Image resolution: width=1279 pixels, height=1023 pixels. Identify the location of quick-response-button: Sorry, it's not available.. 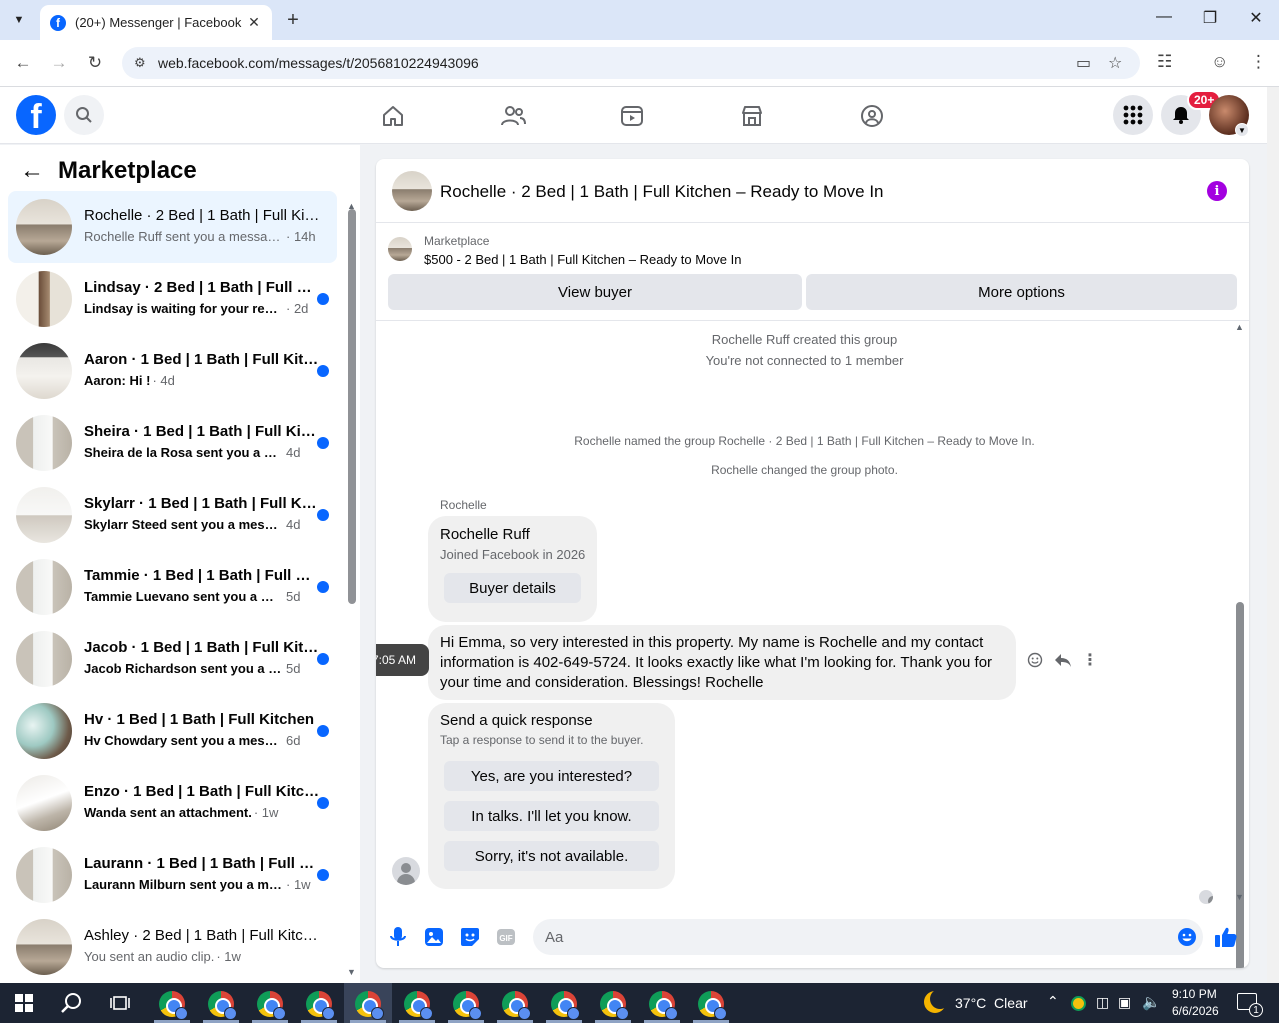
(551, 856).